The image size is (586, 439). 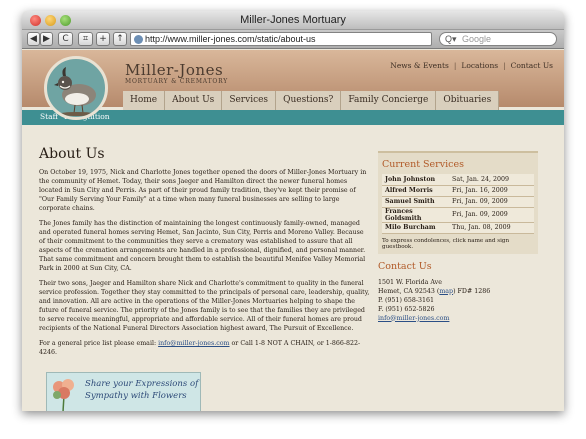 What do you see at coordinates (406, 309) in the screenshot?
I see `contact-fax: F. (951) 652-5826` at bounding box center [406, 309].